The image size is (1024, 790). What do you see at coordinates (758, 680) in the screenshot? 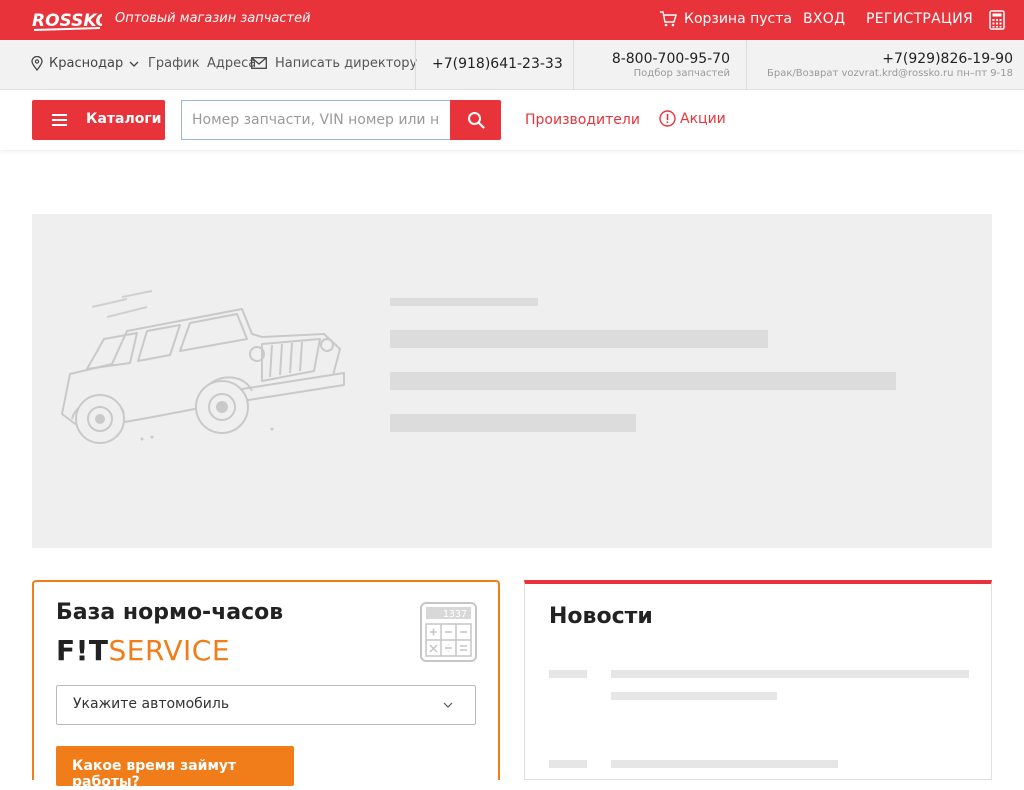
I see `news-card: Новости` at bounding box center [758, 680].